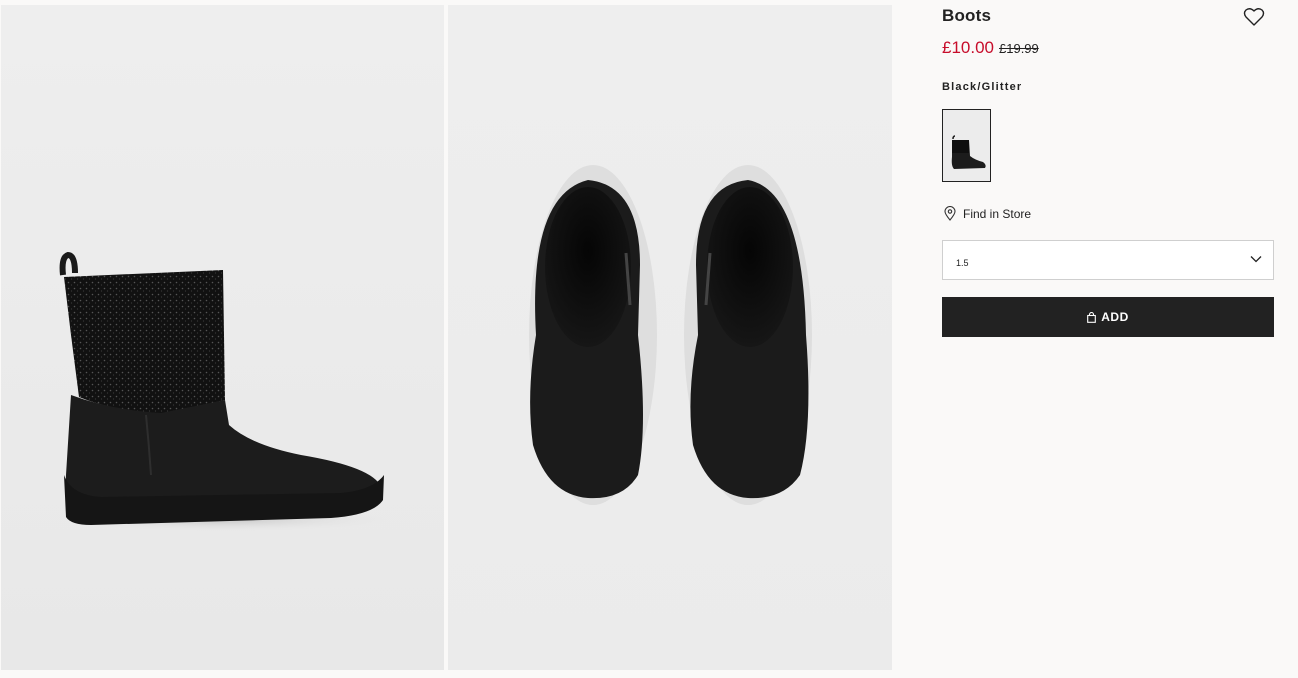 The image size is (1298, 678). Describe the element at coordinates (962, 263) in the screenshot. I see `selected-size: 1.5` at that location.